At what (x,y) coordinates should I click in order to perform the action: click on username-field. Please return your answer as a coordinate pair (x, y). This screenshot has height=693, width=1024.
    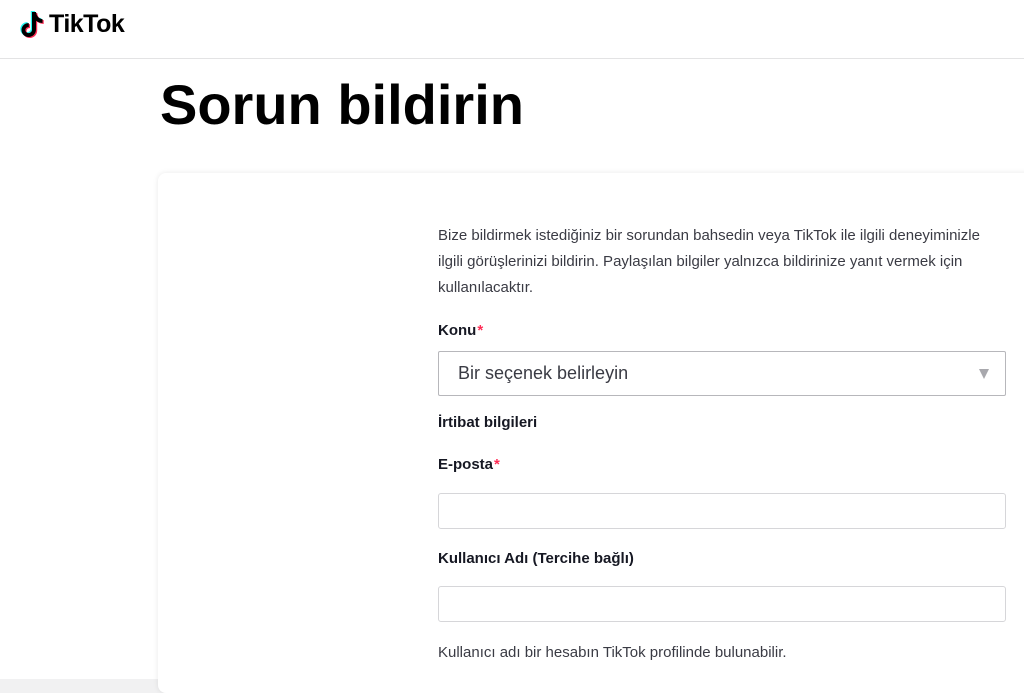
    Looking at the image, I should click on (722, 604).